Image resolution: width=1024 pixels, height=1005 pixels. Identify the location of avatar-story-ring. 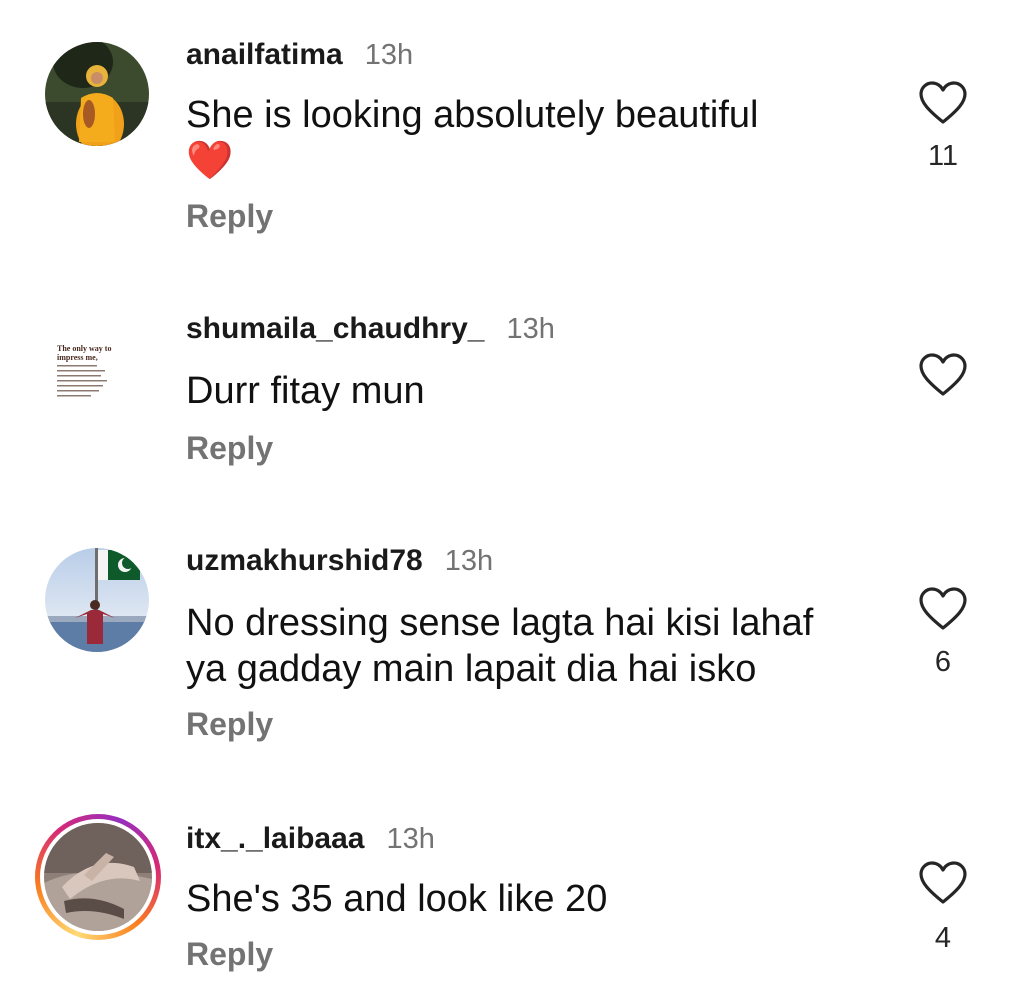
(98, 877).